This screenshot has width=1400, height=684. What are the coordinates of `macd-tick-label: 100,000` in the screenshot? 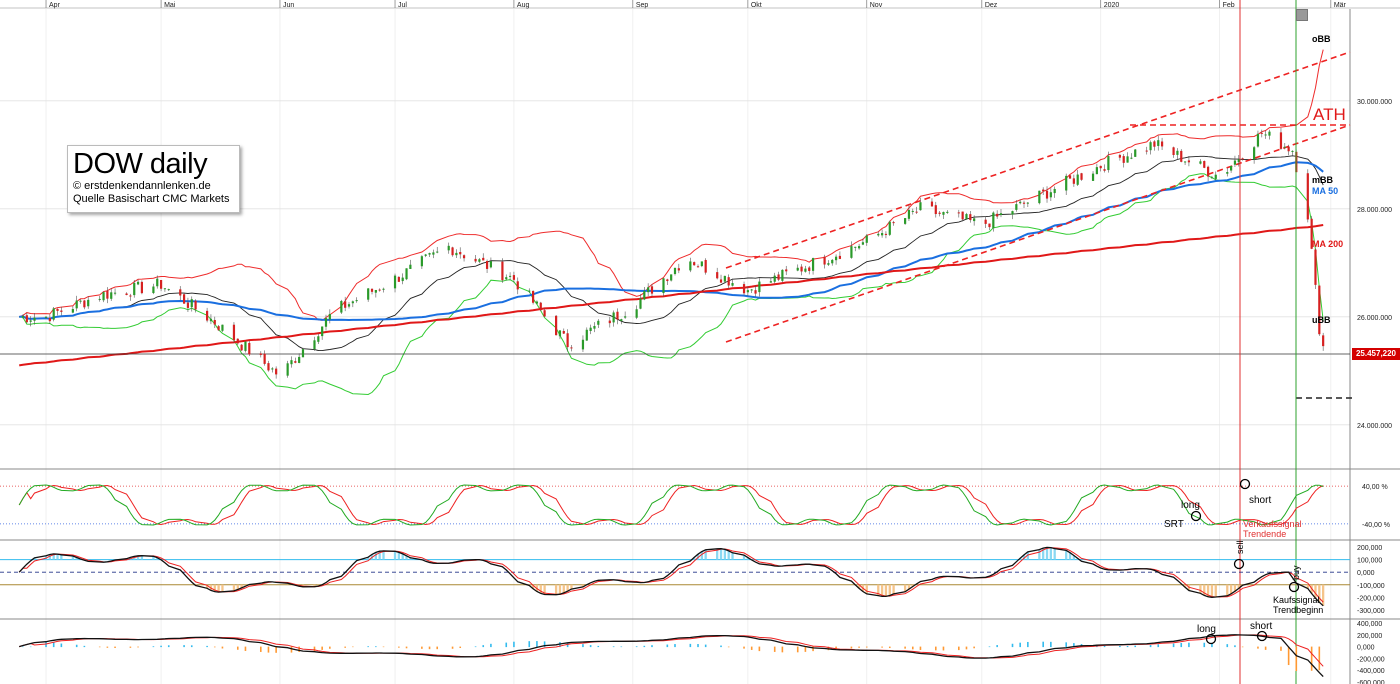 It's located at (1369, 561).